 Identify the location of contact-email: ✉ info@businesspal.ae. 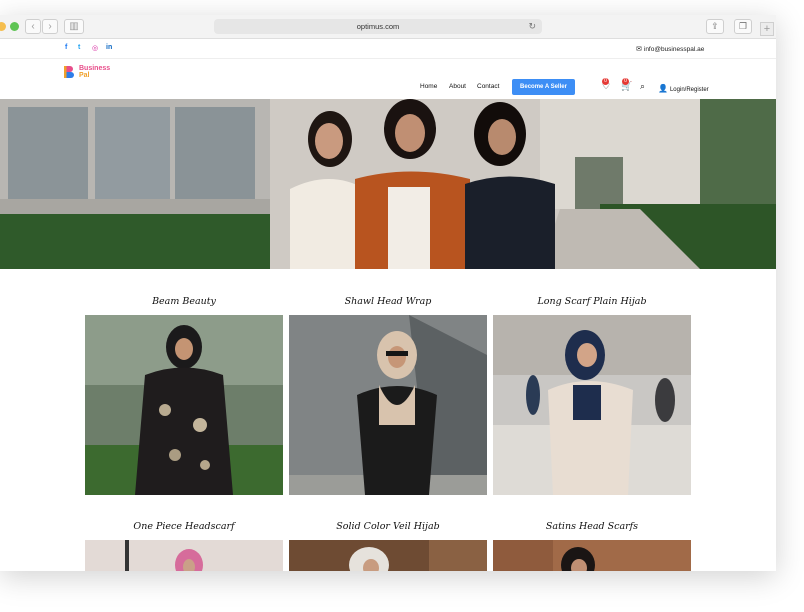
(670, 49).